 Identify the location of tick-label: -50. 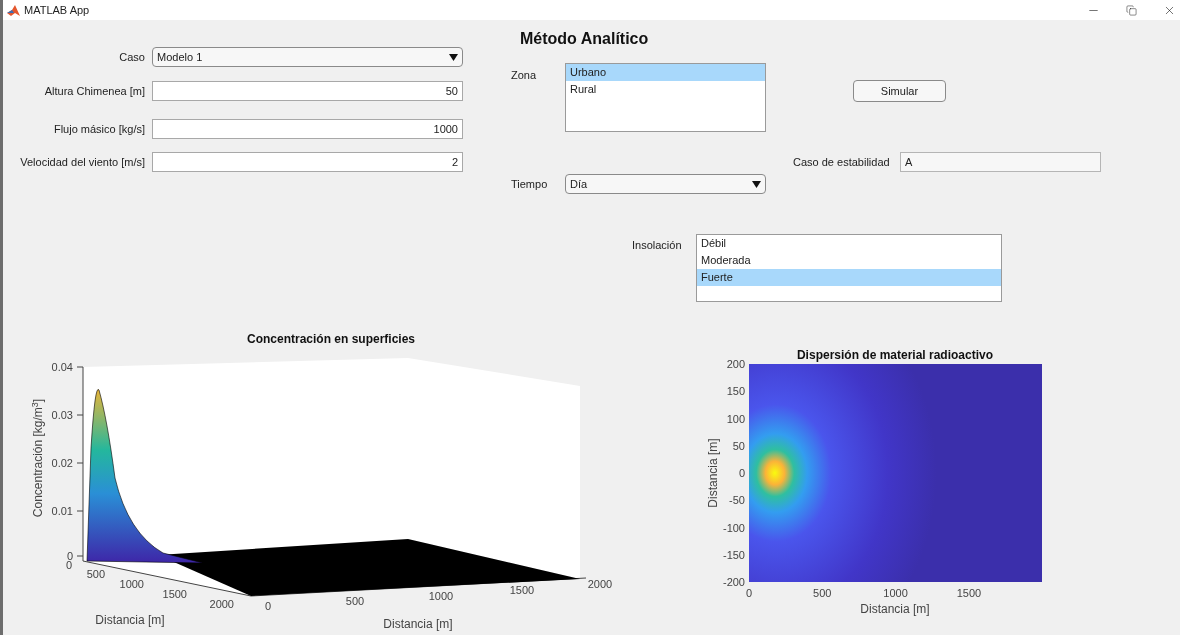
(737, 500).